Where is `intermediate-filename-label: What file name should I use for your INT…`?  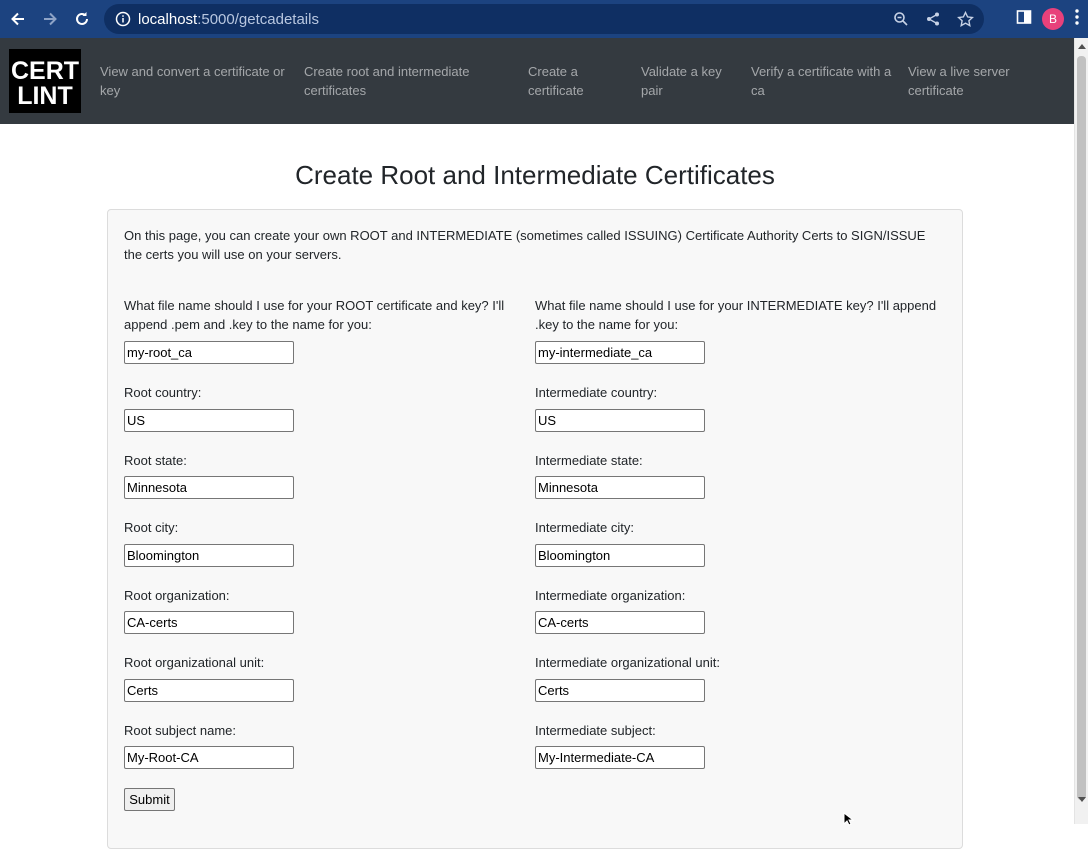 intermediate-filename-label: What file name should I use for your INT… is located at coordinates (736, 315).